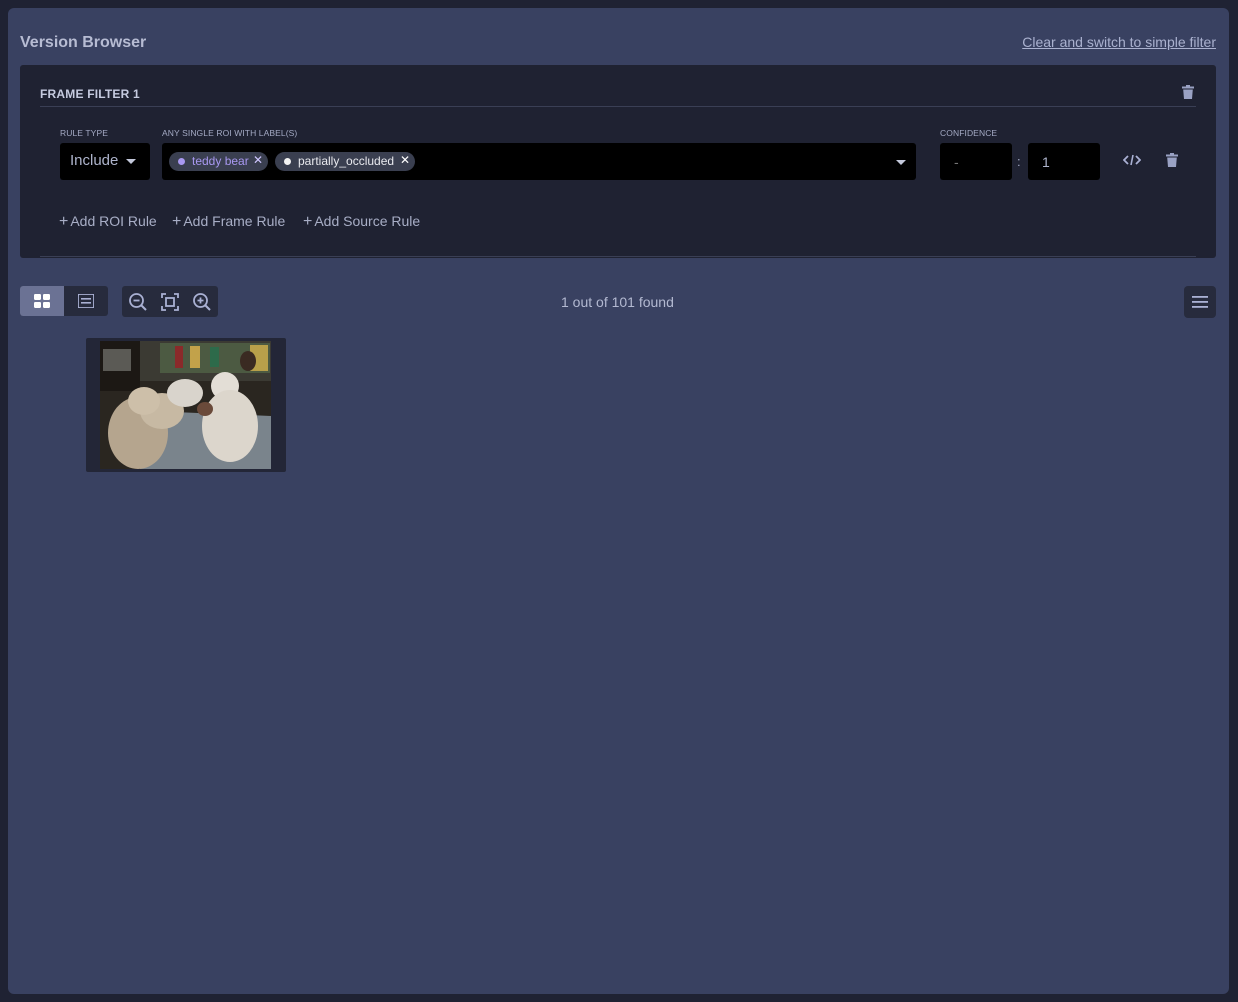 The width and height of the screenshot is (1238, 1002). I want to click on teddy-bears-thumbnail-image, so click(185, 405).